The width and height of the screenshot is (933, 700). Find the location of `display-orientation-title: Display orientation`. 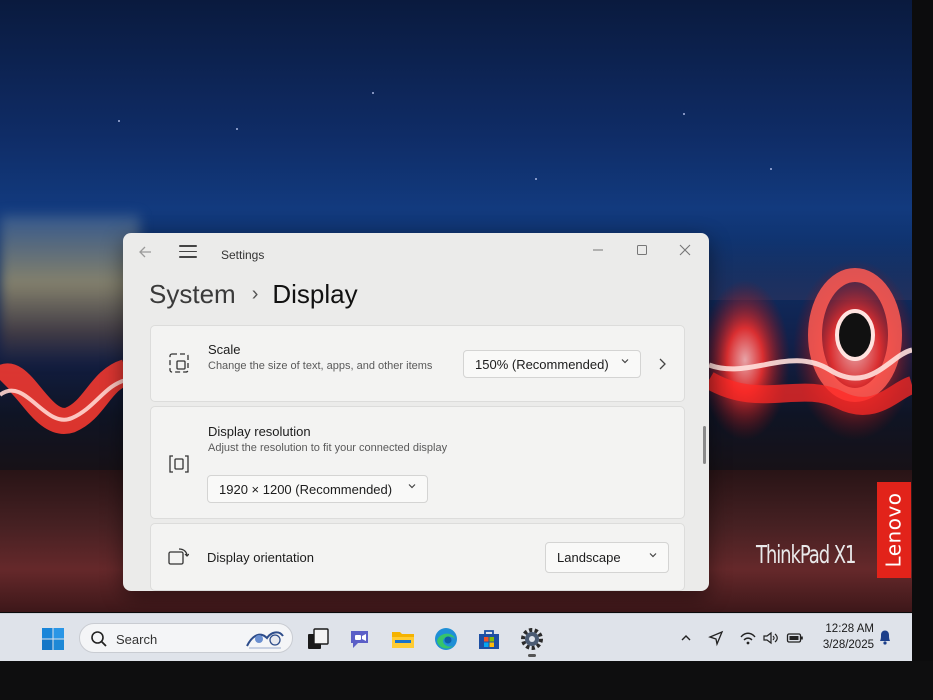

display-orientation-title: Display orientation is located at coordinates (260, 557).